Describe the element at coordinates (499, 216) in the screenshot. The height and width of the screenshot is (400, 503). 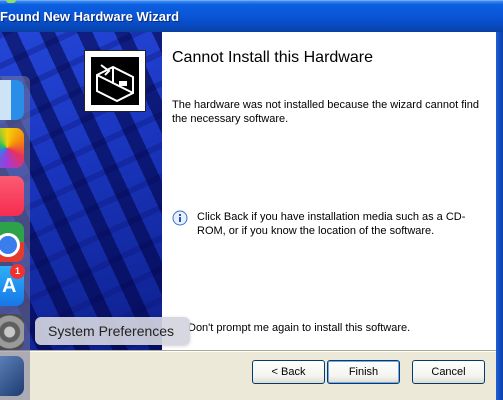
I see `window-frame-right` at that location.